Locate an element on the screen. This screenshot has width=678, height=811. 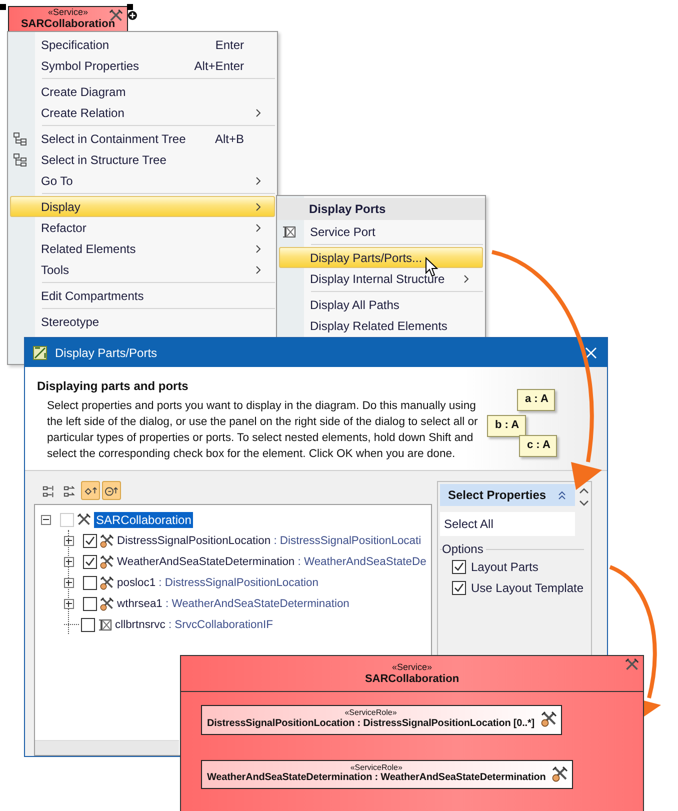
menu-item: Tools is located at coordinates (142, 269).